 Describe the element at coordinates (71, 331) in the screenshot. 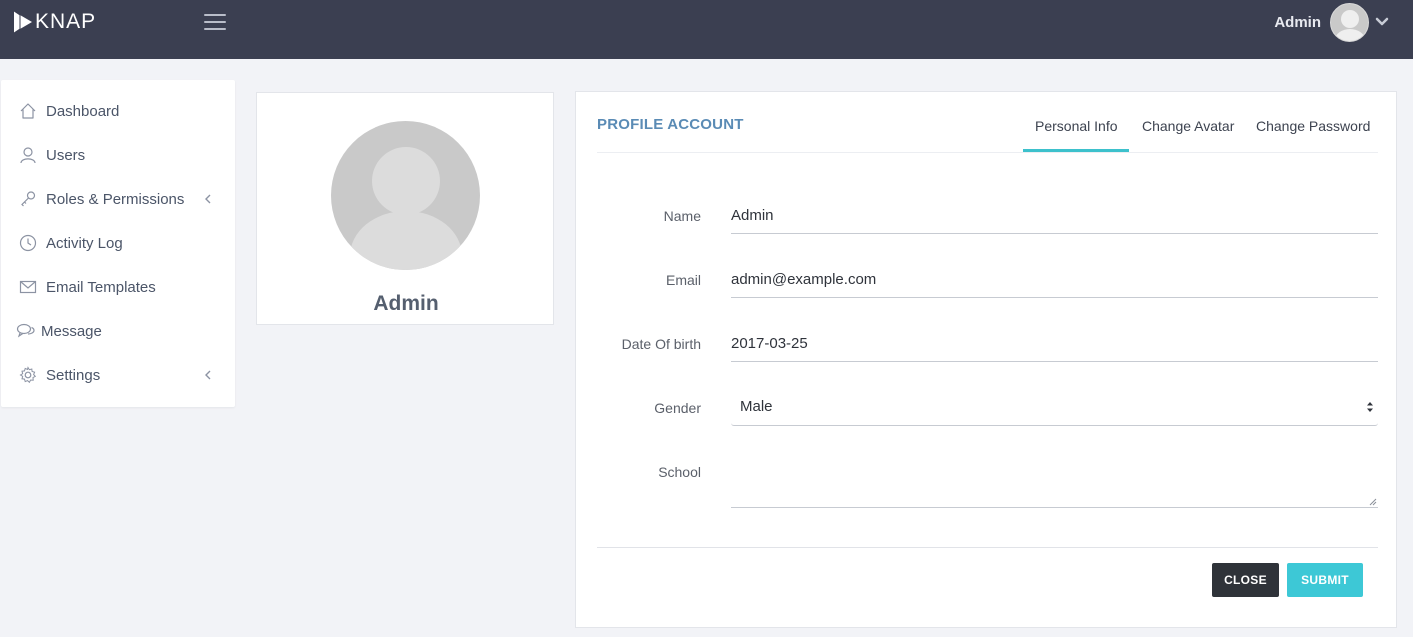

I see `sidebar-item-label: Message` at that location.